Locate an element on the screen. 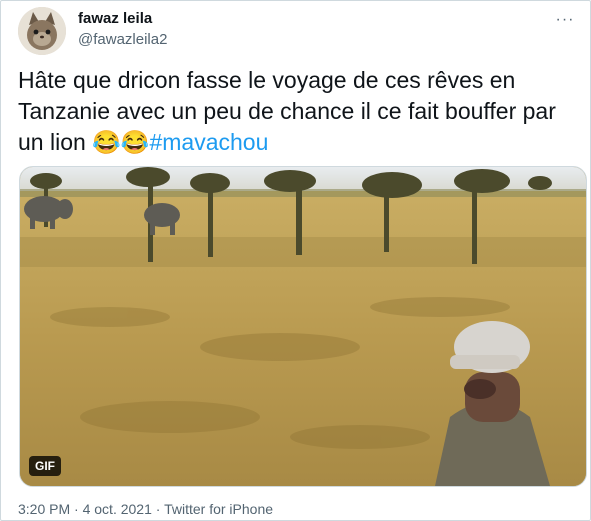 Image resolution: width=591 pixels, height=521 pixels. gif-badge: GIF is located at coordinates (45, 466).